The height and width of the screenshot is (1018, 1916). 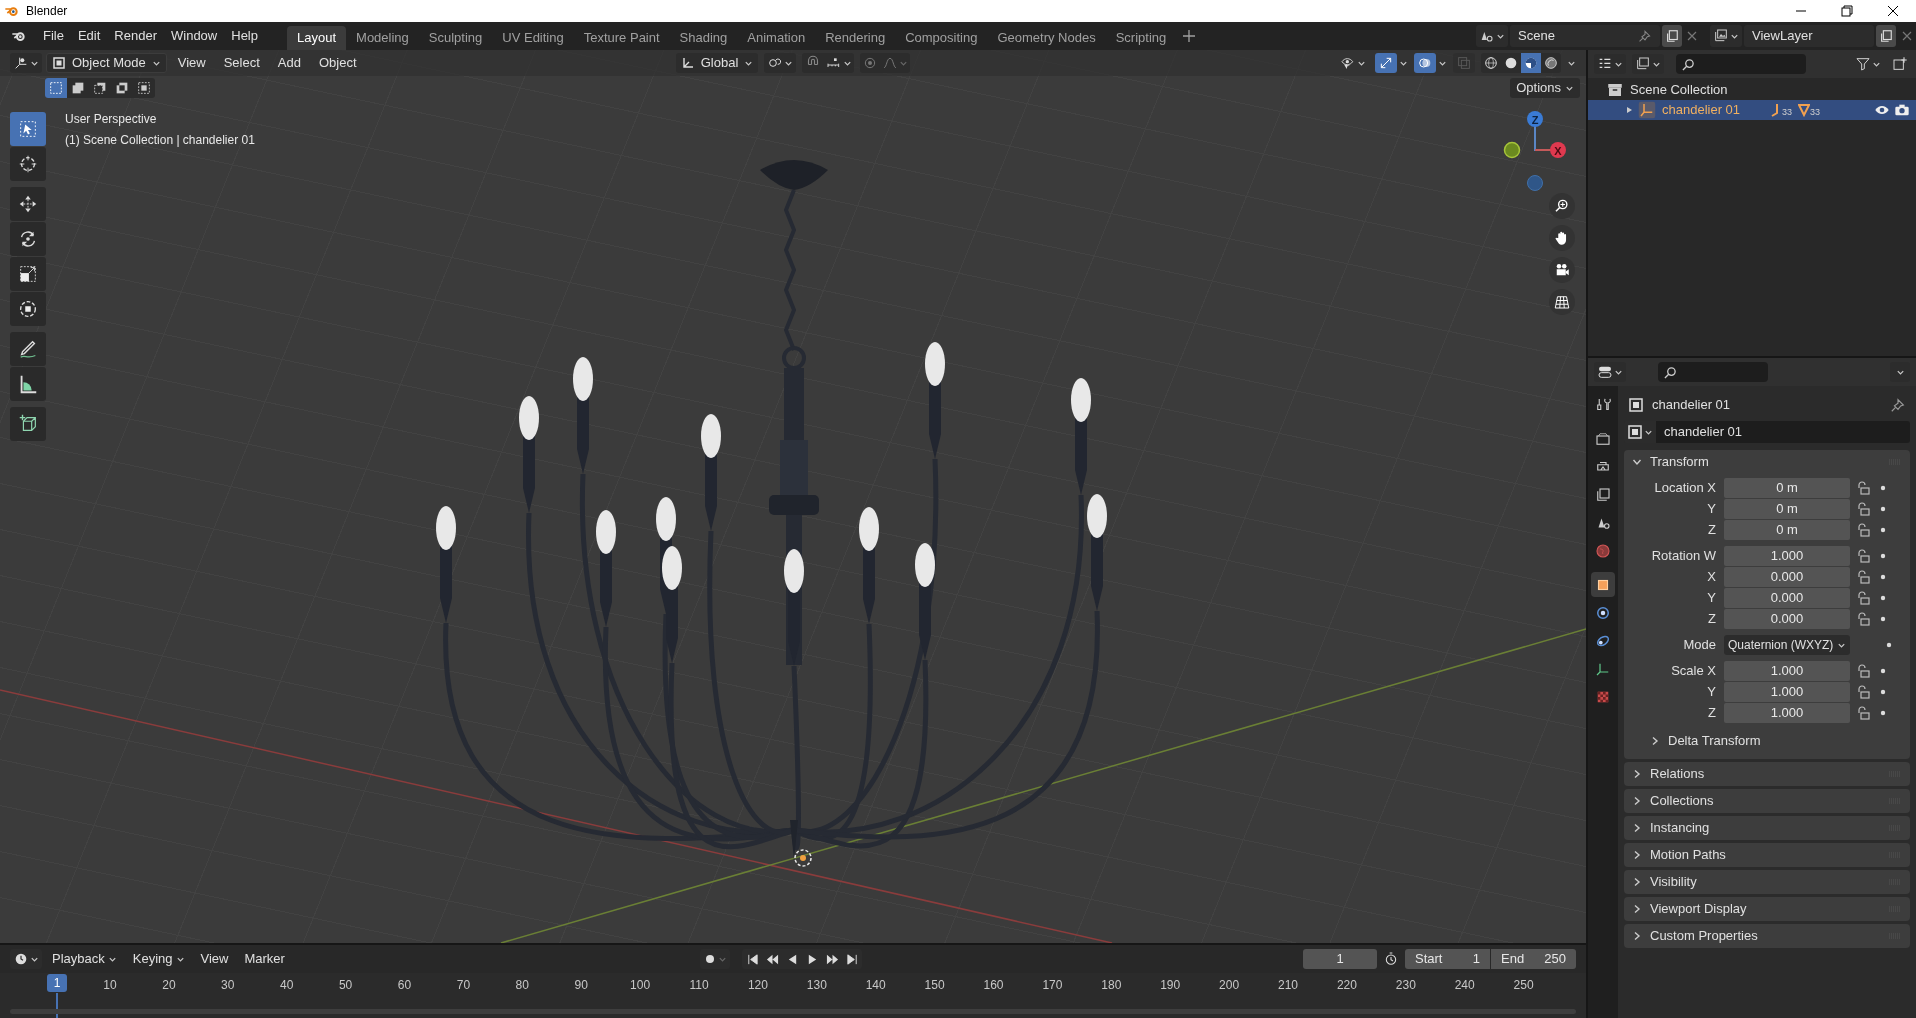 I want to click on scene-name-field: Scene, so click(x=1585, y=36).